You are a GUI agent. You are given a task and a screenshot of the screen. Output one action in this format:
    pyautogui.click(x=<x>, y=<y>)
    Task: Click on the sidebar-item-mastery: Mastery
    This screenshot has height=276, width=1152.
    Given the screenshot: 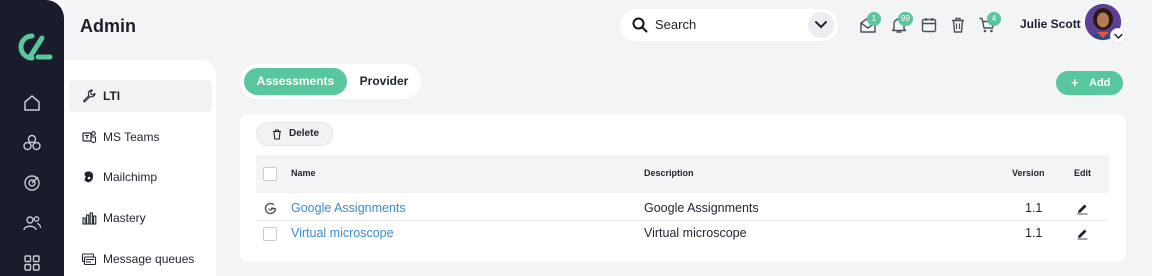 What is the action you would take?
    pyautogui.click(x=140, y=218)
    